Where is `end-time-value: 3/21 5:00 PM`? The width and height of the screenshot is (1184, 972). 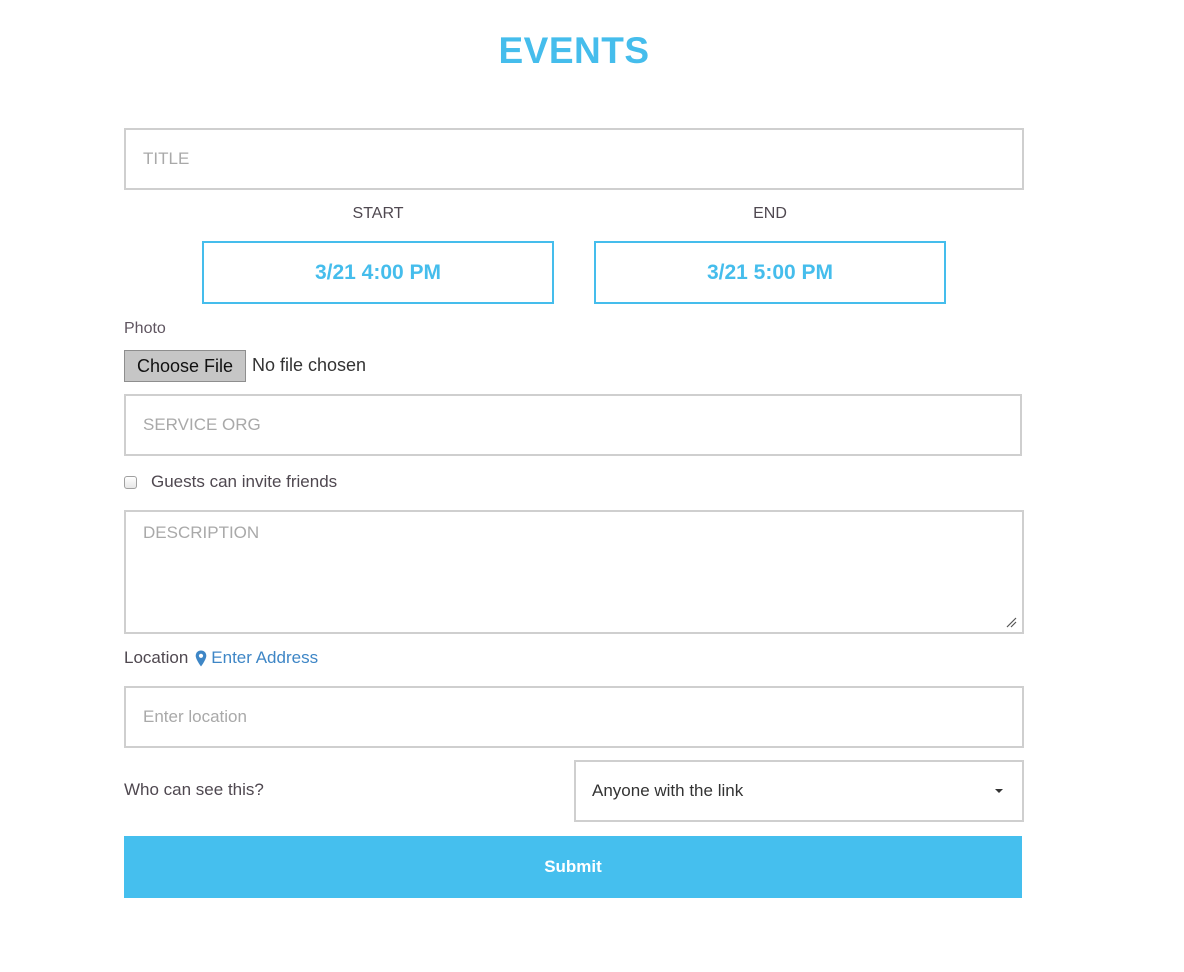 end-time-value: 3/21 5:00 PM is located at coordinates (770, 272).